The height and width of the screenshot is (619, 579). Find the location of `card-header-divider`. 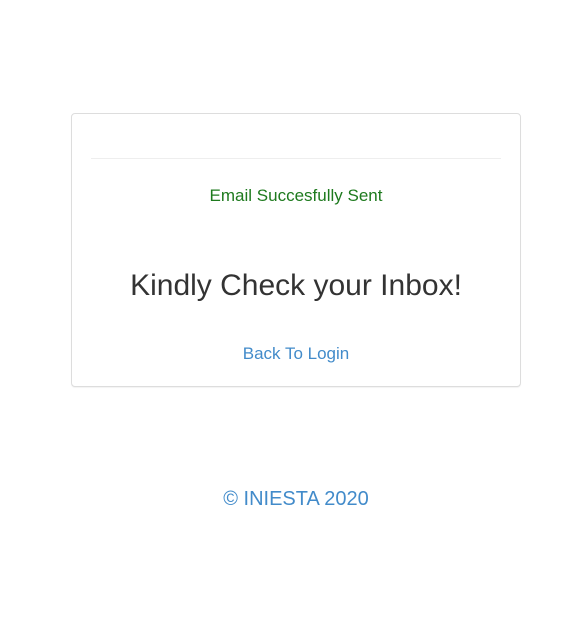

card-header-divider is located at coordinates (296, 158).